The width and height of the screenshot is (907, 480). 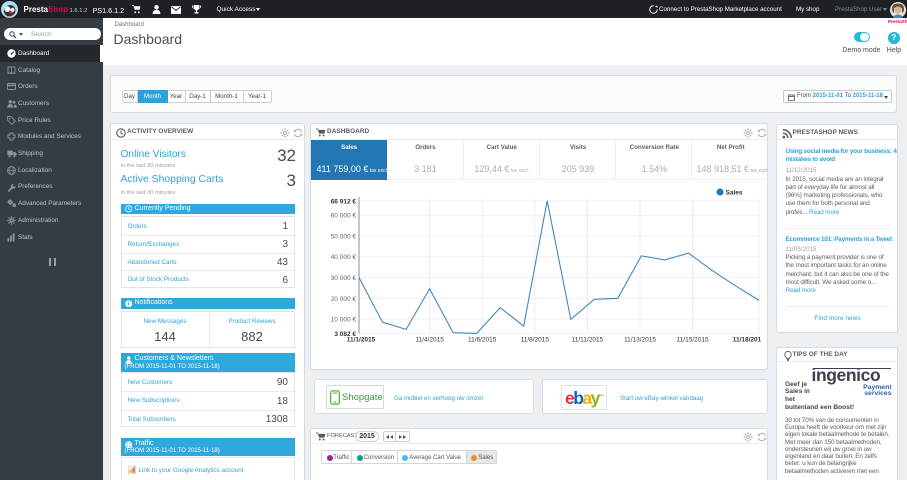 I want to click on svg-text: 20 000 €, so click(x=344, y=299).